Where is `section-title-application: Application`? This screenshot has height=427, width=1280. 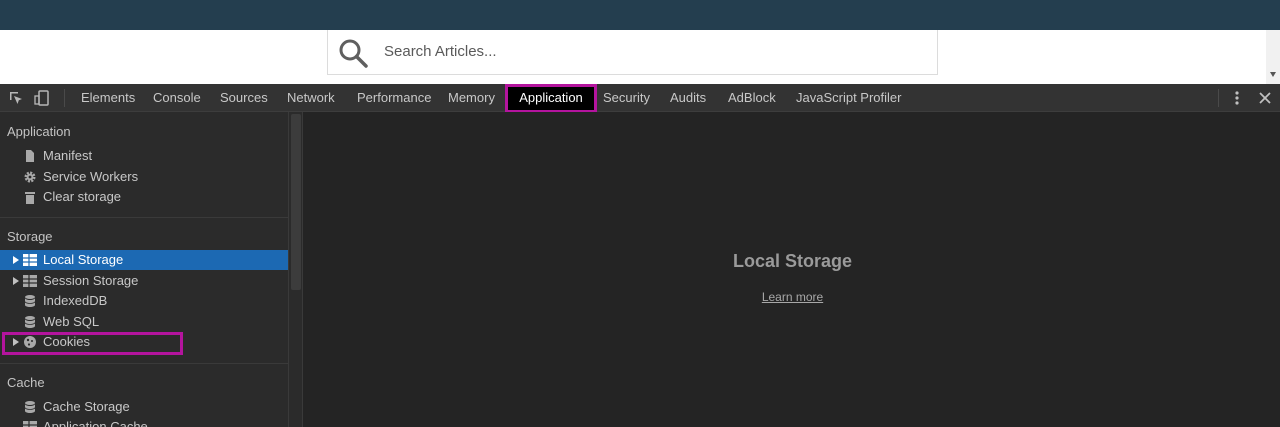 section-title-application: Application is located at coordinates (39, 131).